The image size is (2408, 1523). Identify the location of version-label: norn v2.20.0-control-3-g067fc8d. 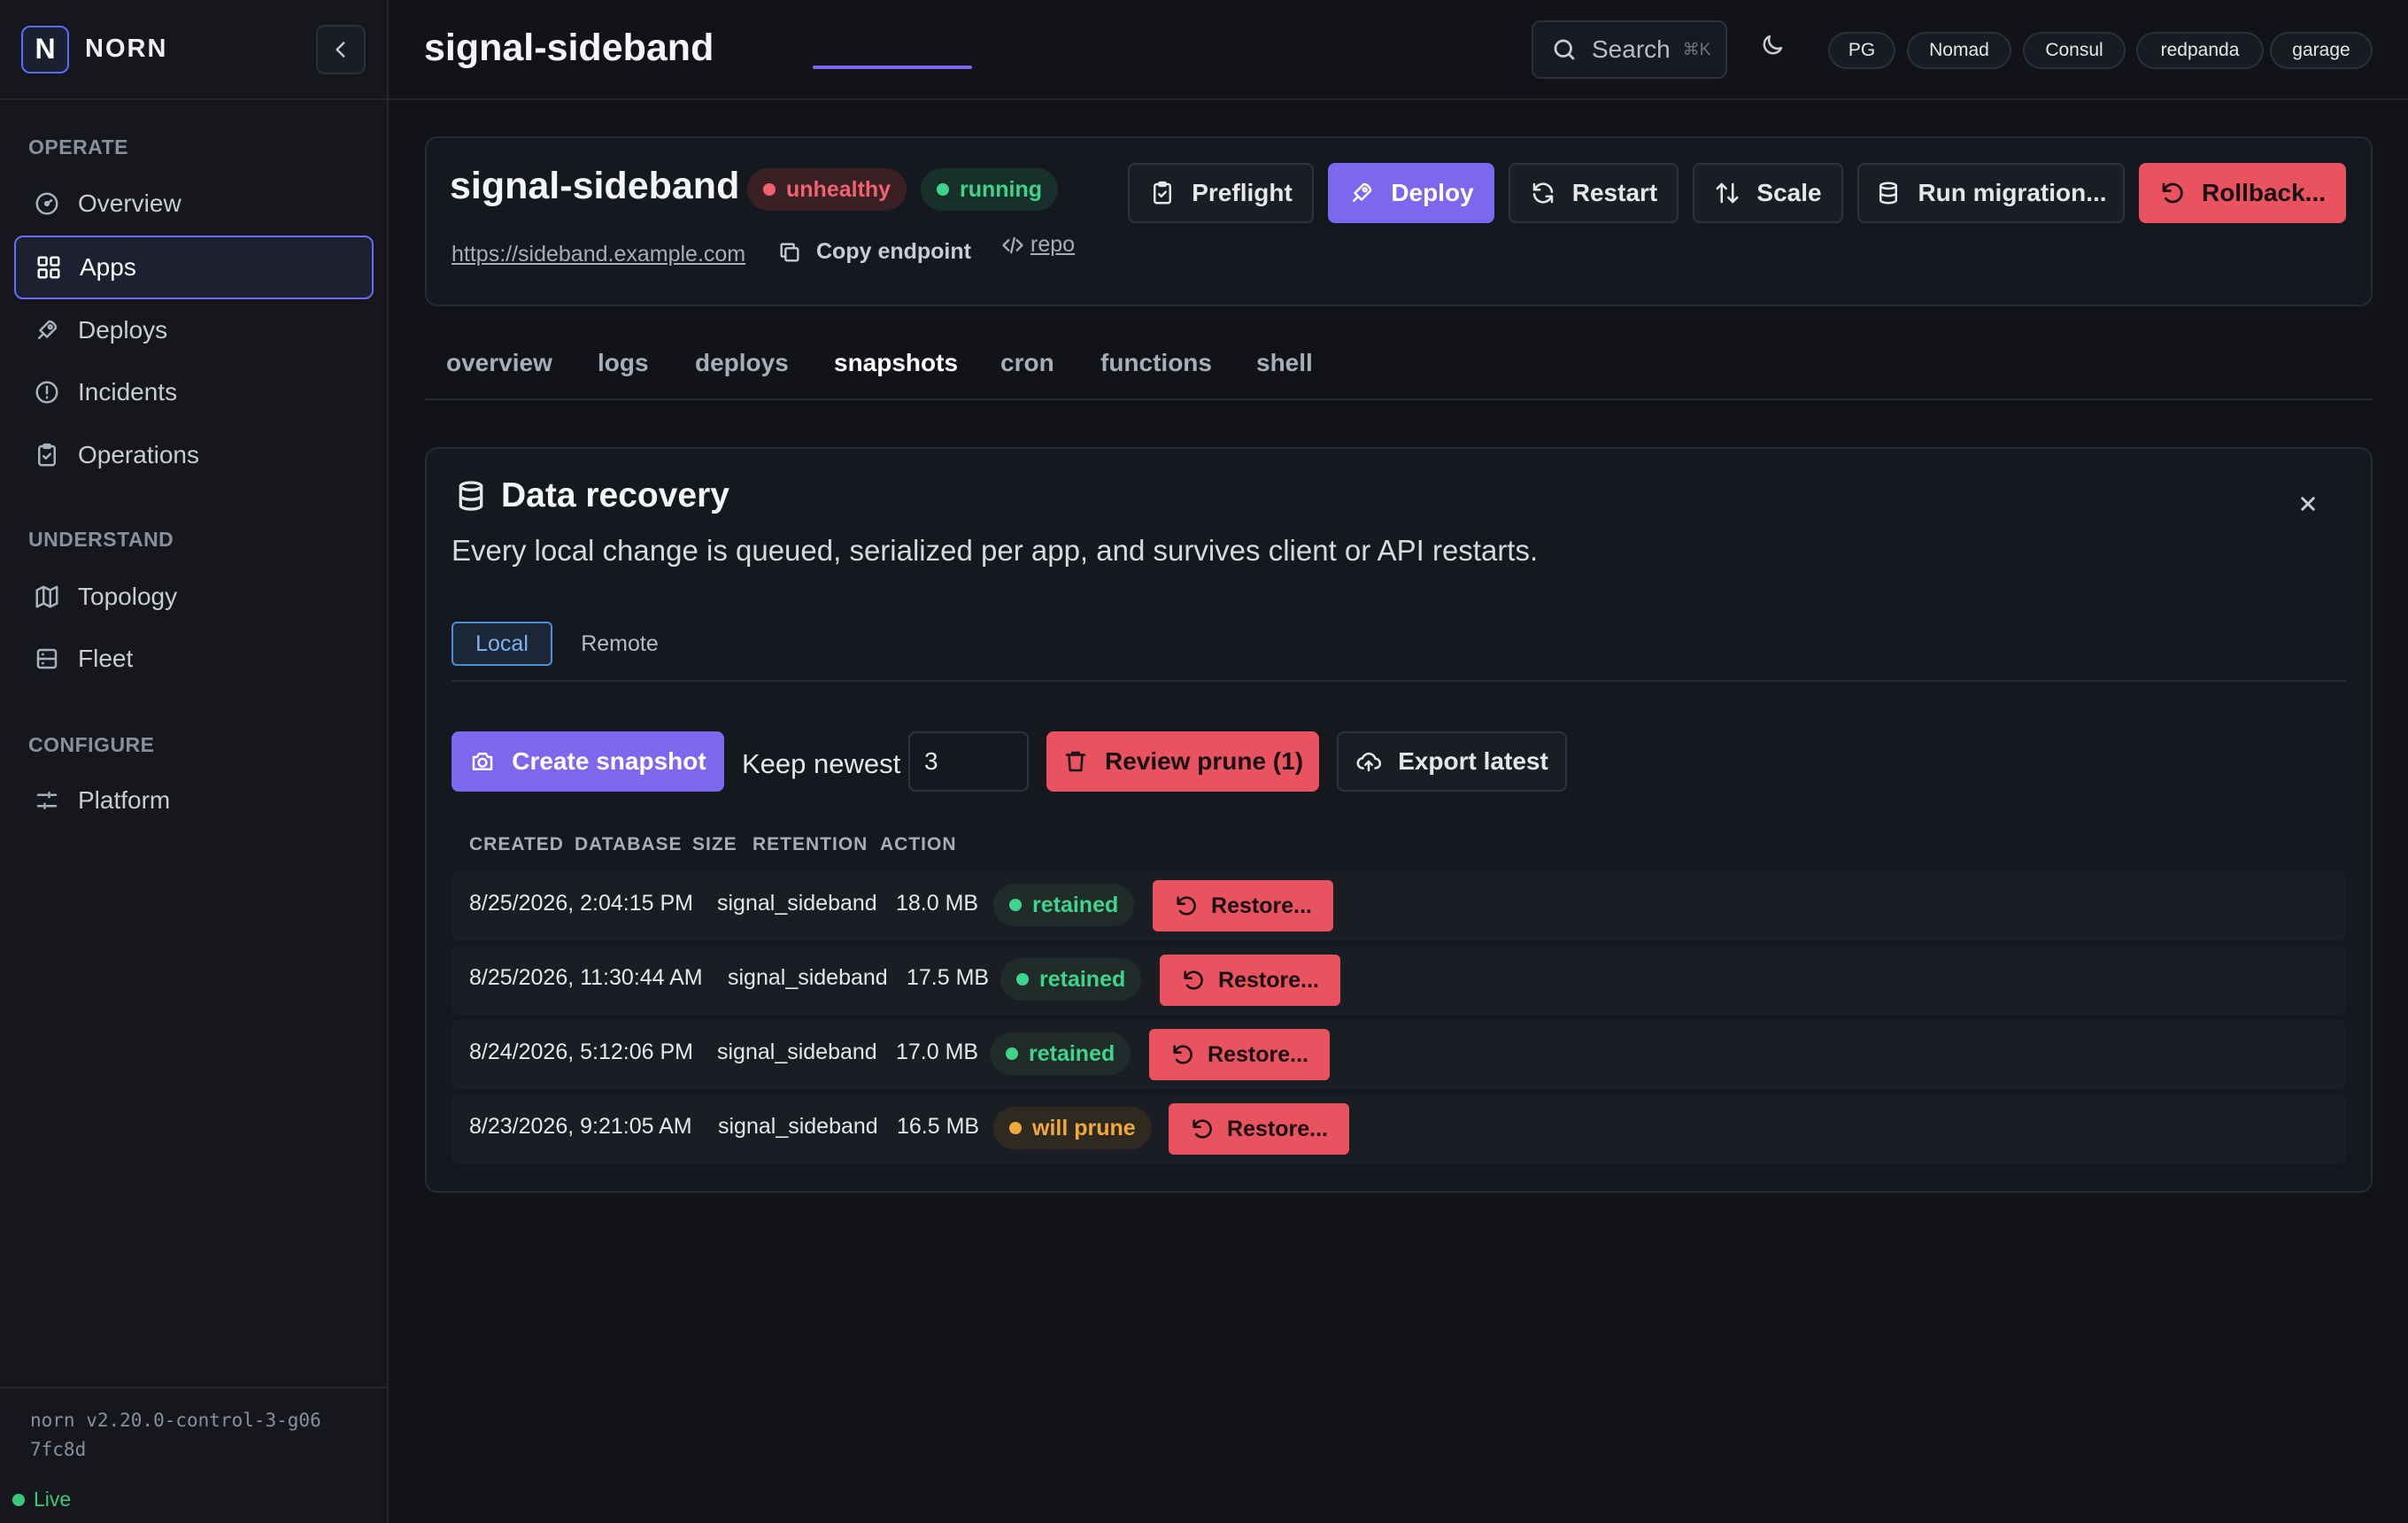
(175, 1435).